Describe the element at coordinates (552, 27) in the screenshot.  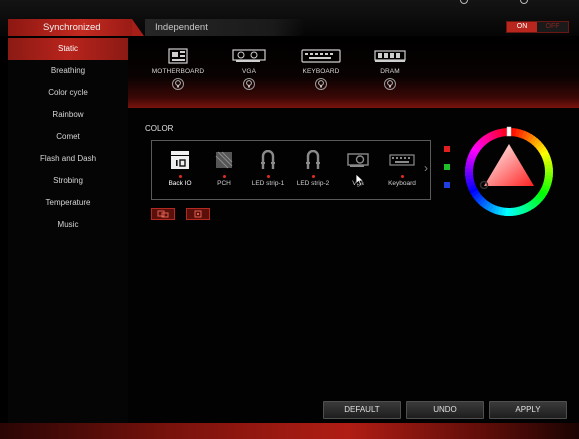
I see `toggle-off-label: OFF` at that location.